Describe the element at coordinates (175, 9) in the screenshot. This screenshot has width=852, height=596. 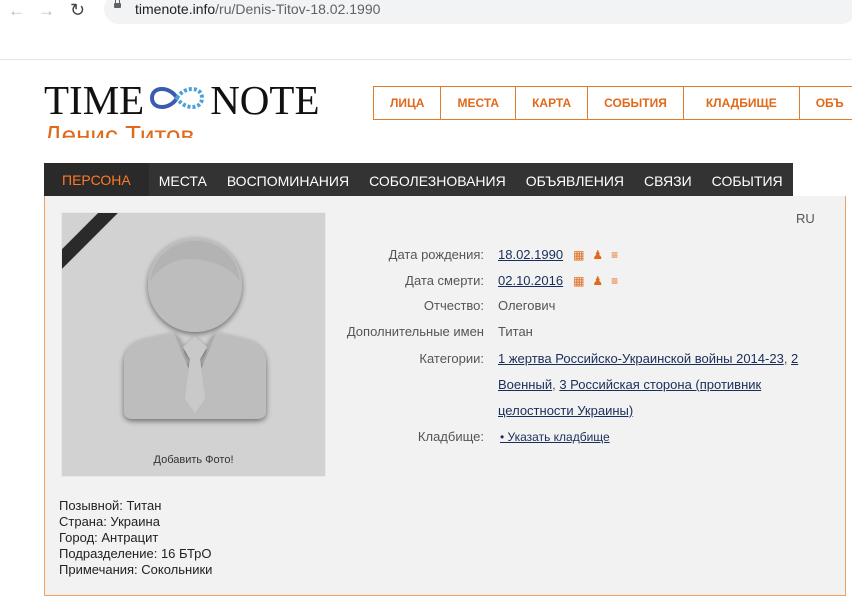
I see `url-host: timenote.info` at that location.